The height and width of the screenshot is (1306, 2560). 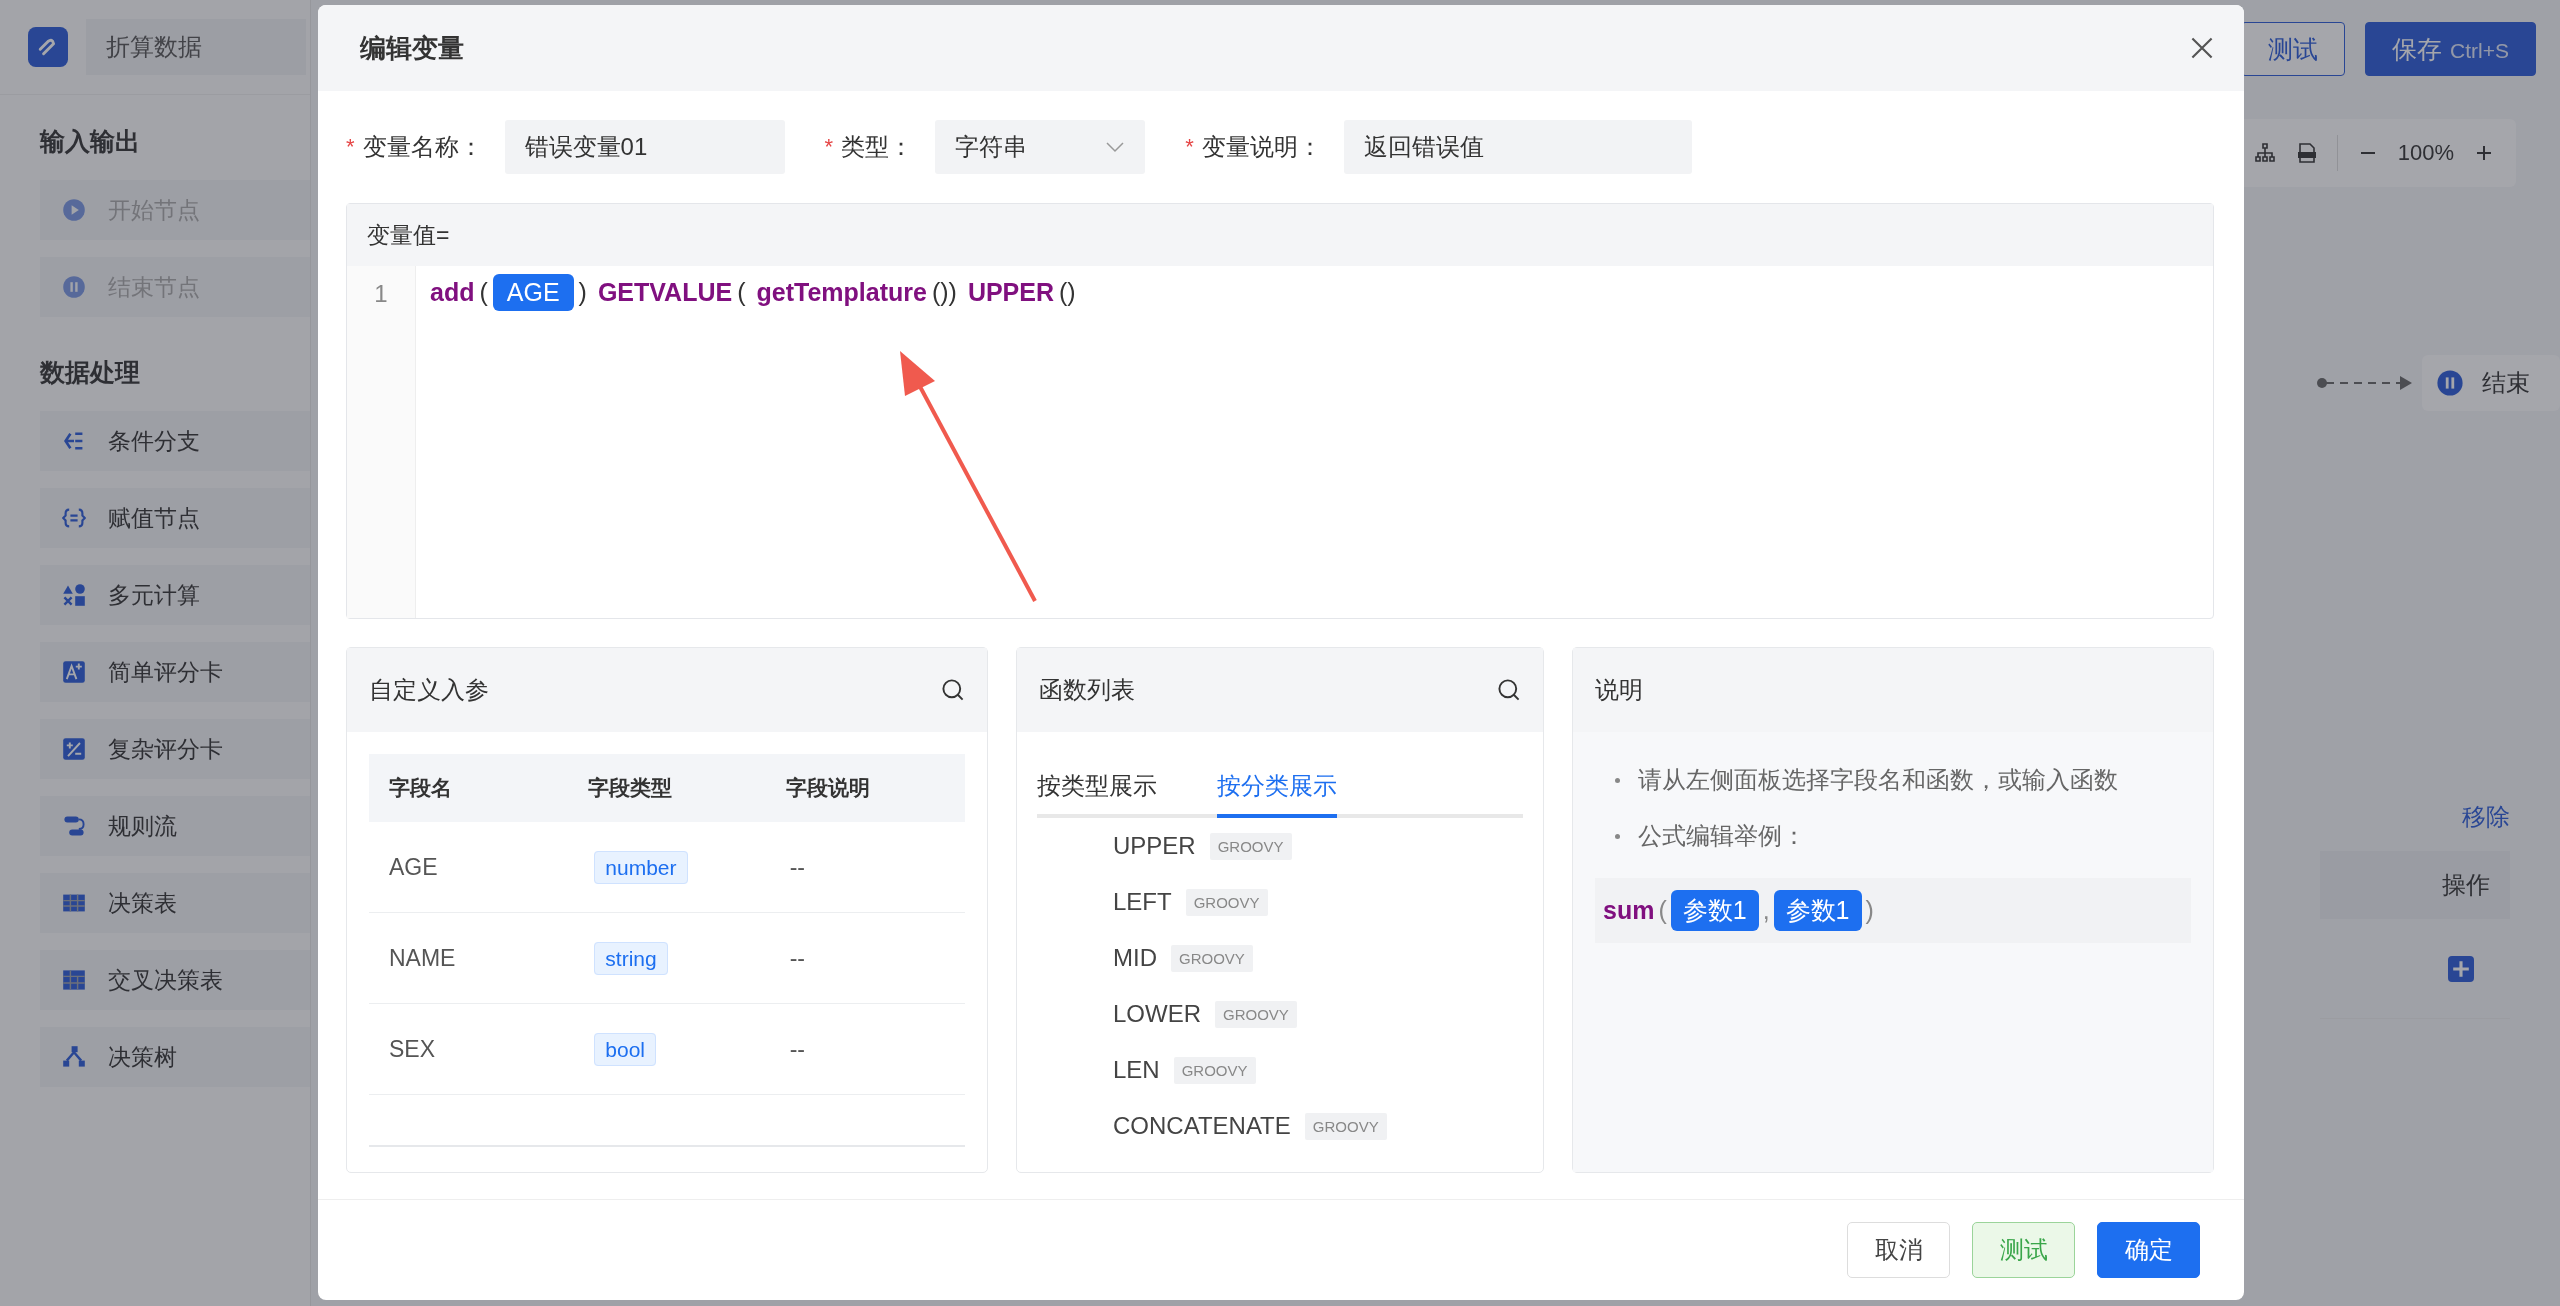 What do you see at coordinates (631, 958) in the screenshot?
I see `type-tag: string` at bounding box center [631, 958].